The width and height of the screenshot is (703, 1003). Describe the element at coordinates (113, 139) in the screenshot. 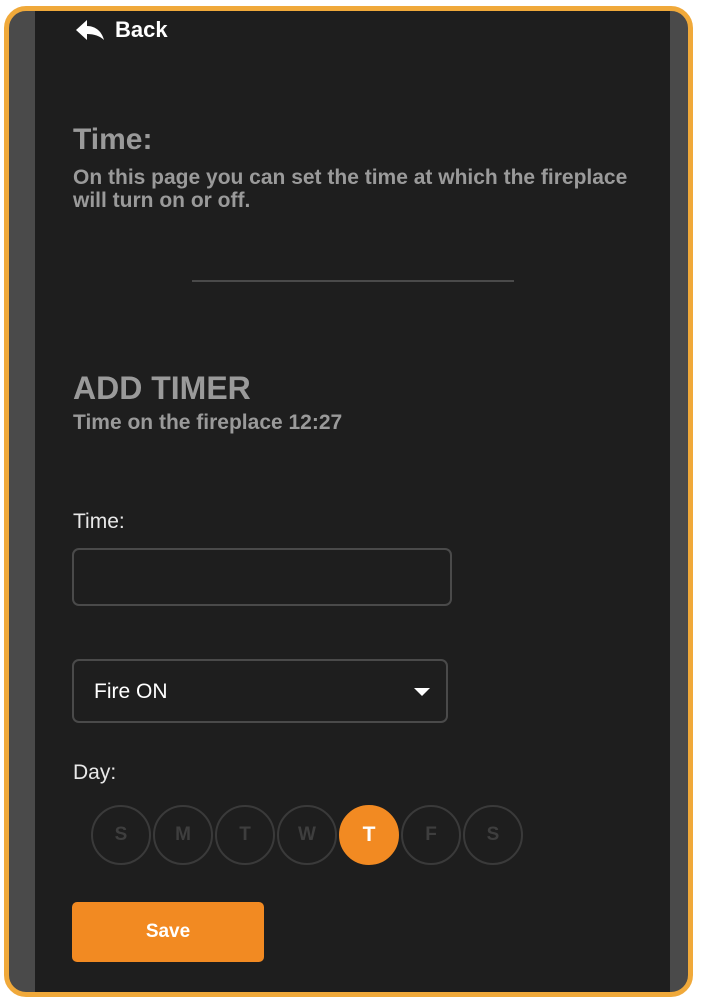

I see `page-title: Time:` at that location.